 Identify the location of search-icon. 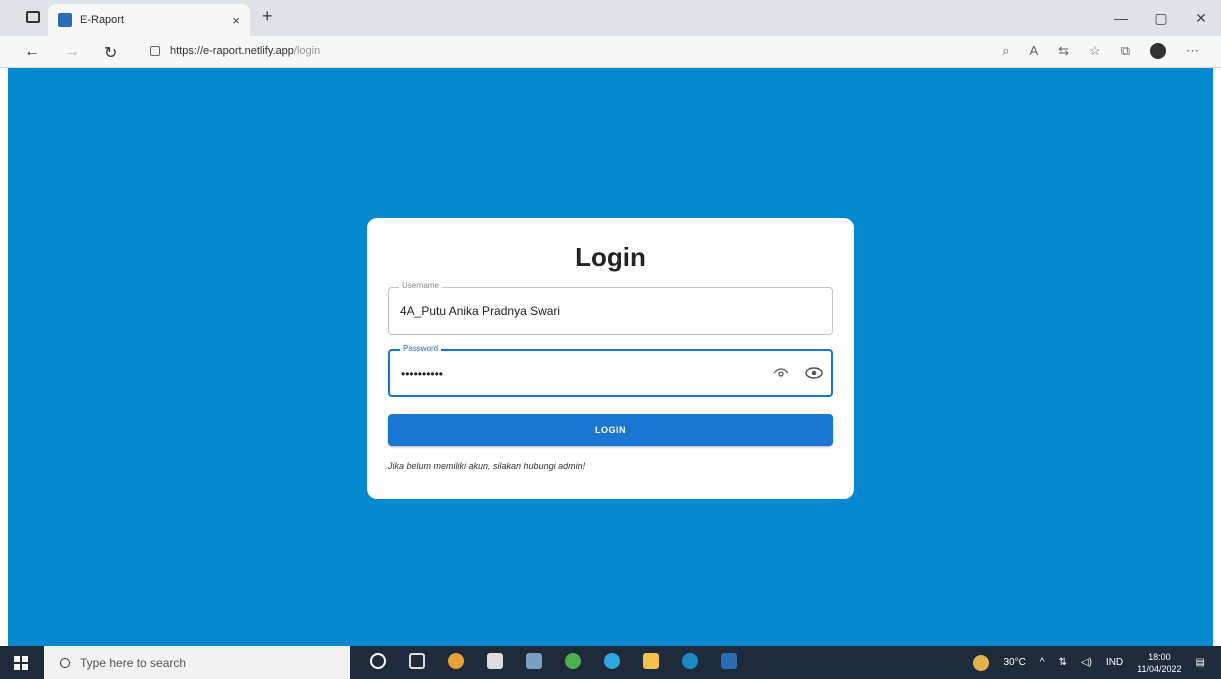
(65, 662).